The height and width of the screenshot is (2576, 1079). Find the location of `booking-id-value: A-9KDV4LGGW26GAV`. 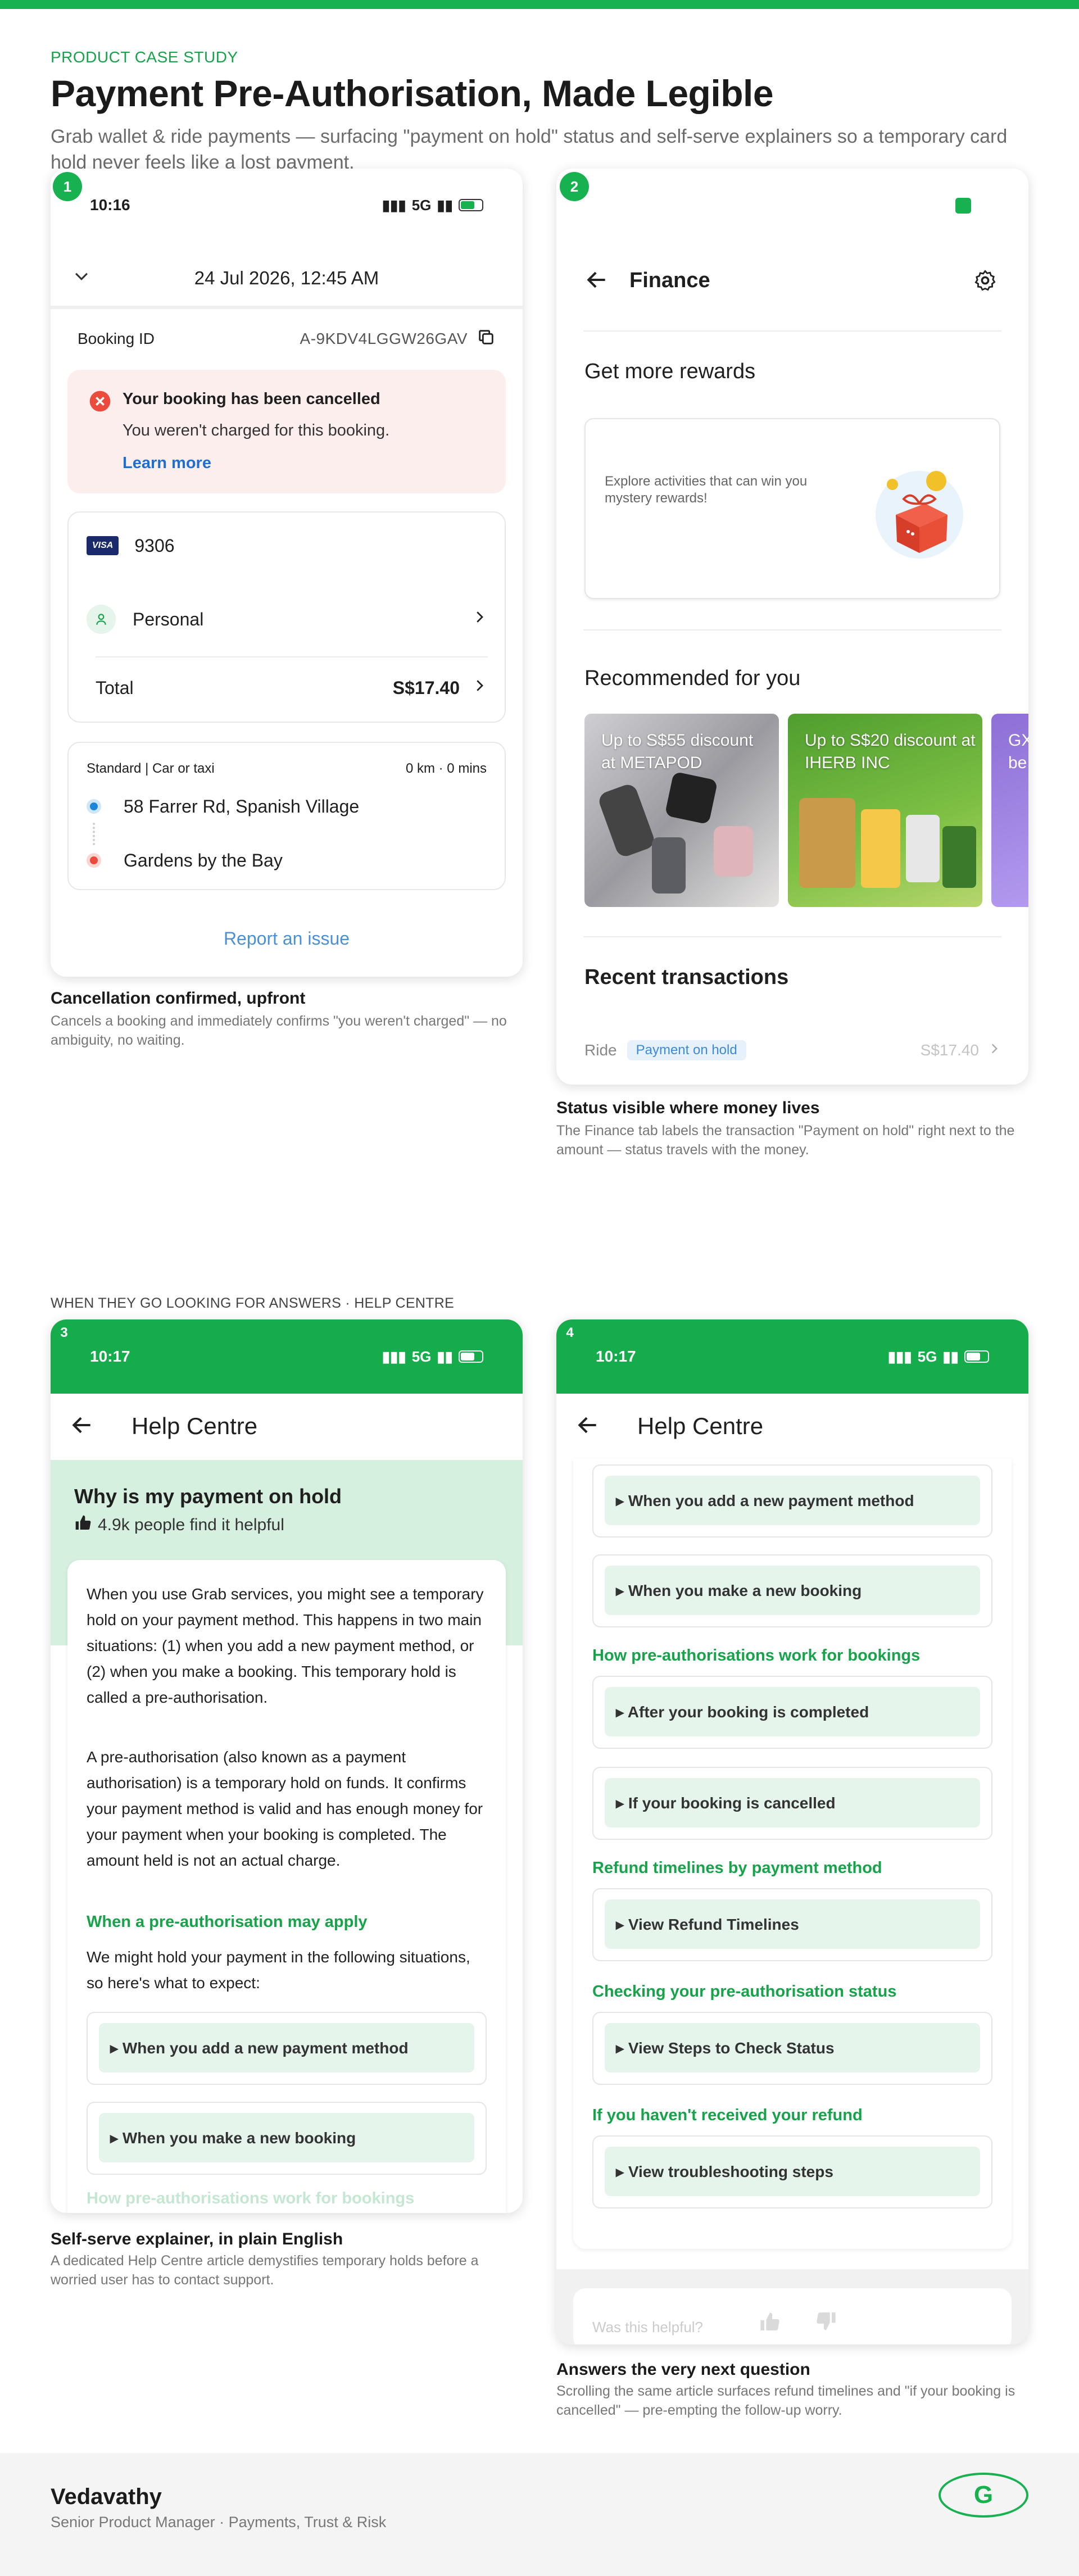

booking-id-value: A-9KDV4LGGW26GAV is located at coordinates (384, 338).